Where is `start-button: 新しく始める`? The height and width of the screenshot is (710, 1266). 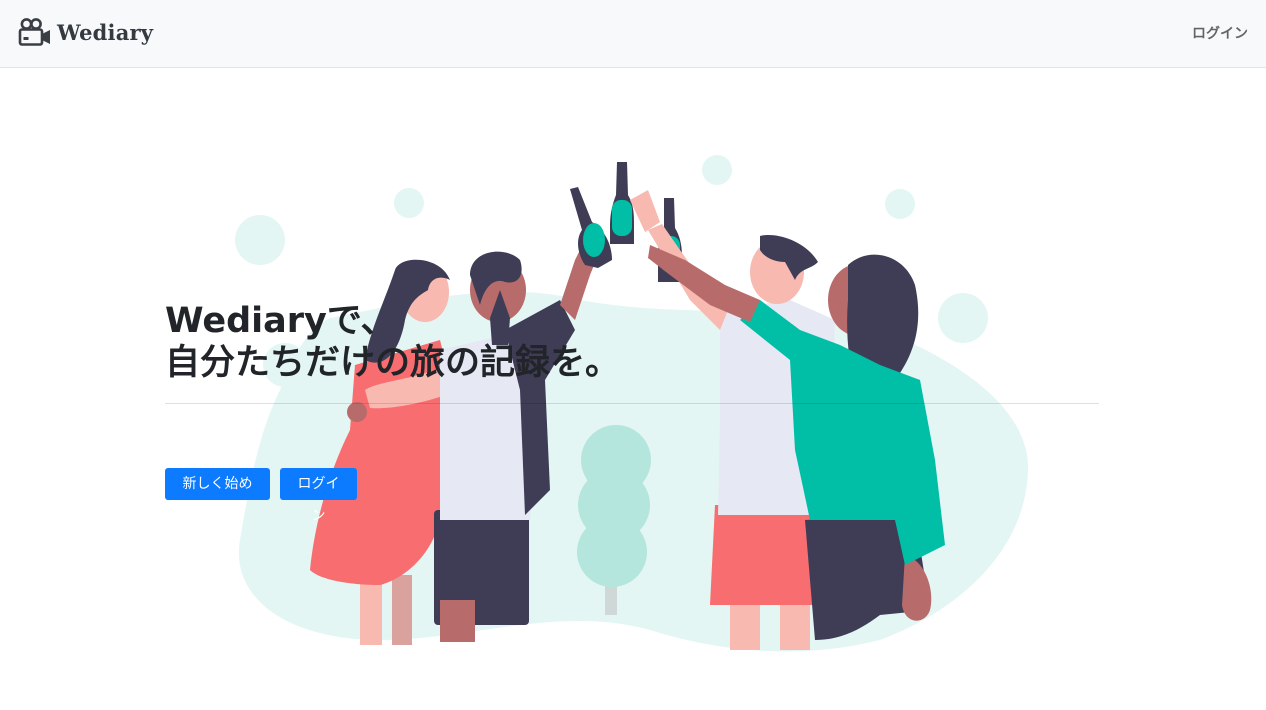
start-button: 新しく始める is located at coordinates (217, 496).